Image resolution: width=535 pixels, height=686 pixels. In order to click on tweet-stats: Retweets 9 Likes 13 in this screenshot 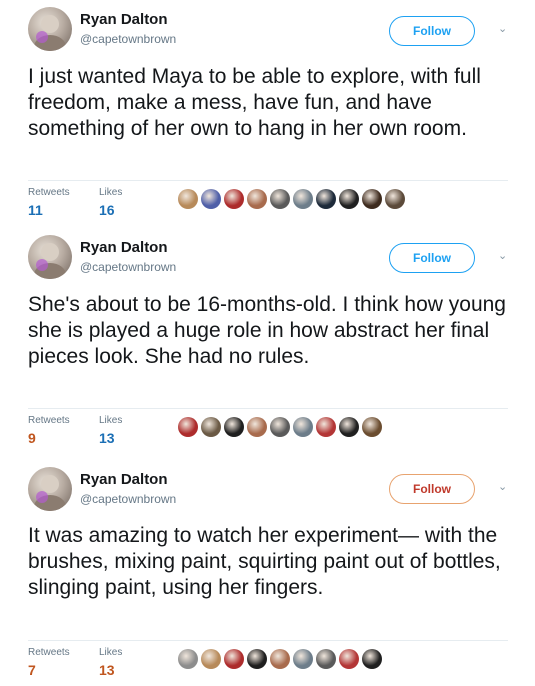, I will do `click(268, 430)`.